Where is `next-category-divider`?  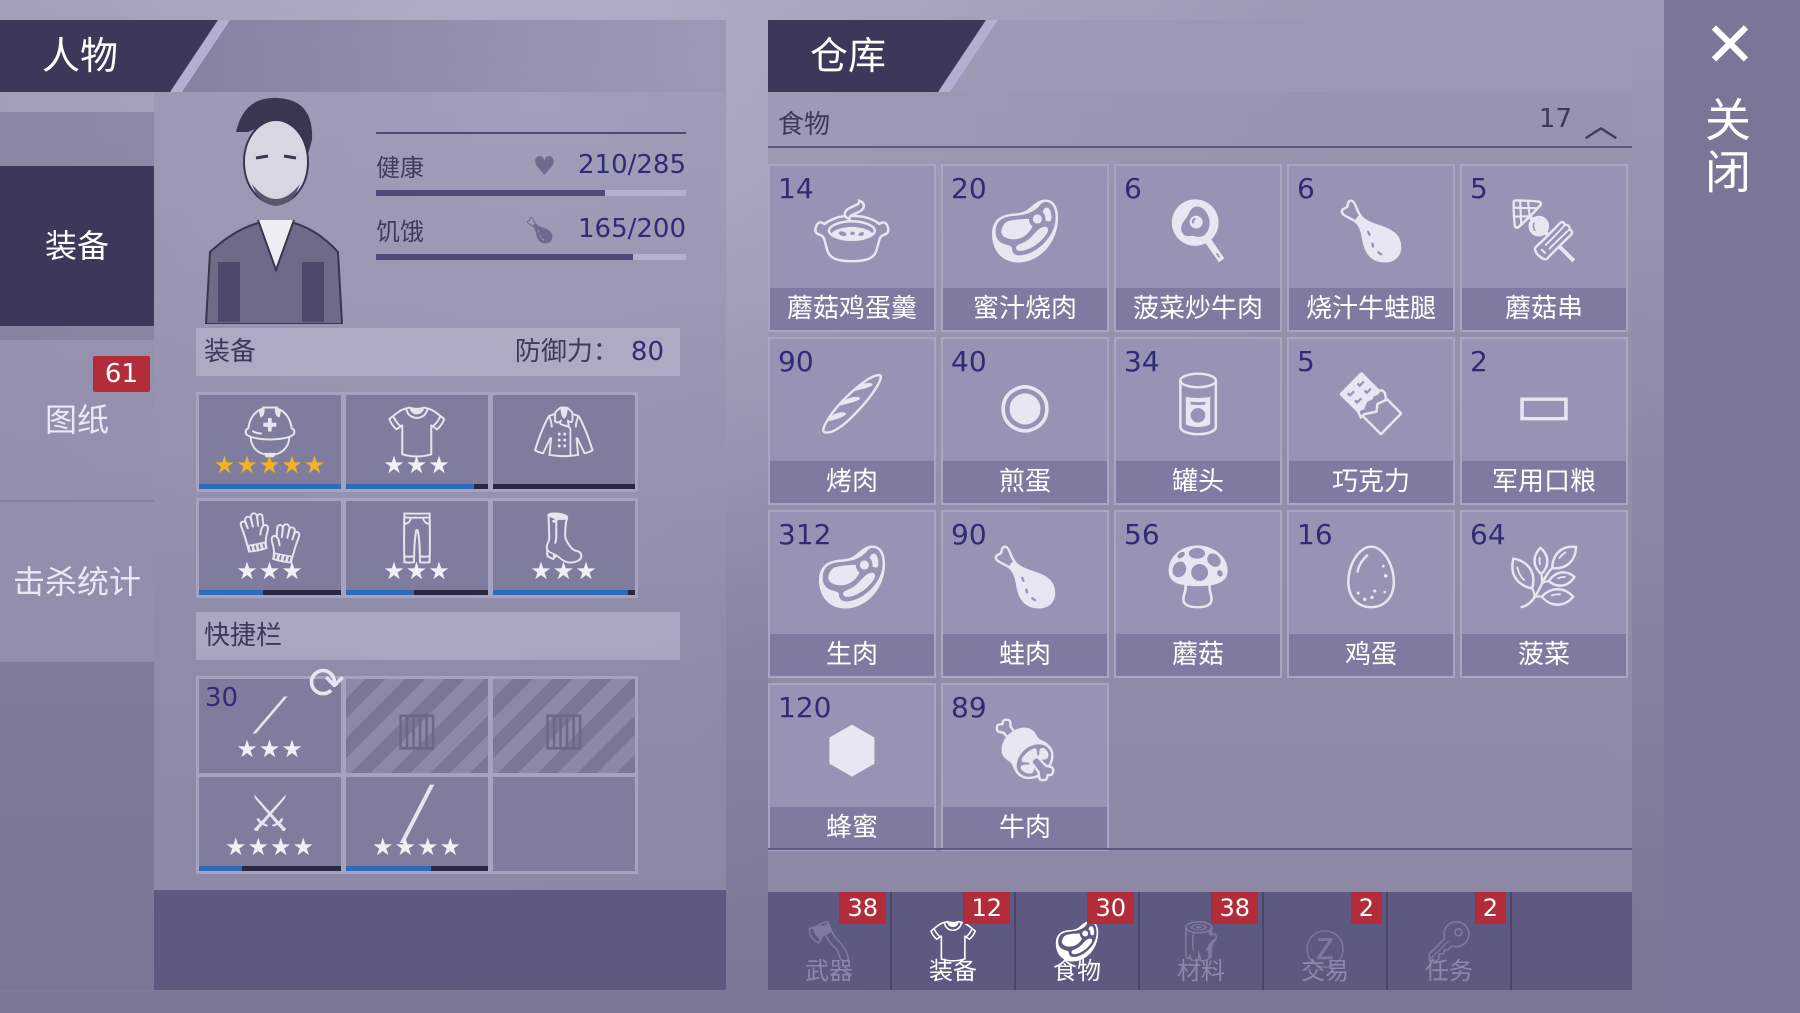 next-category-divider is located at coordinates (1200, 849).